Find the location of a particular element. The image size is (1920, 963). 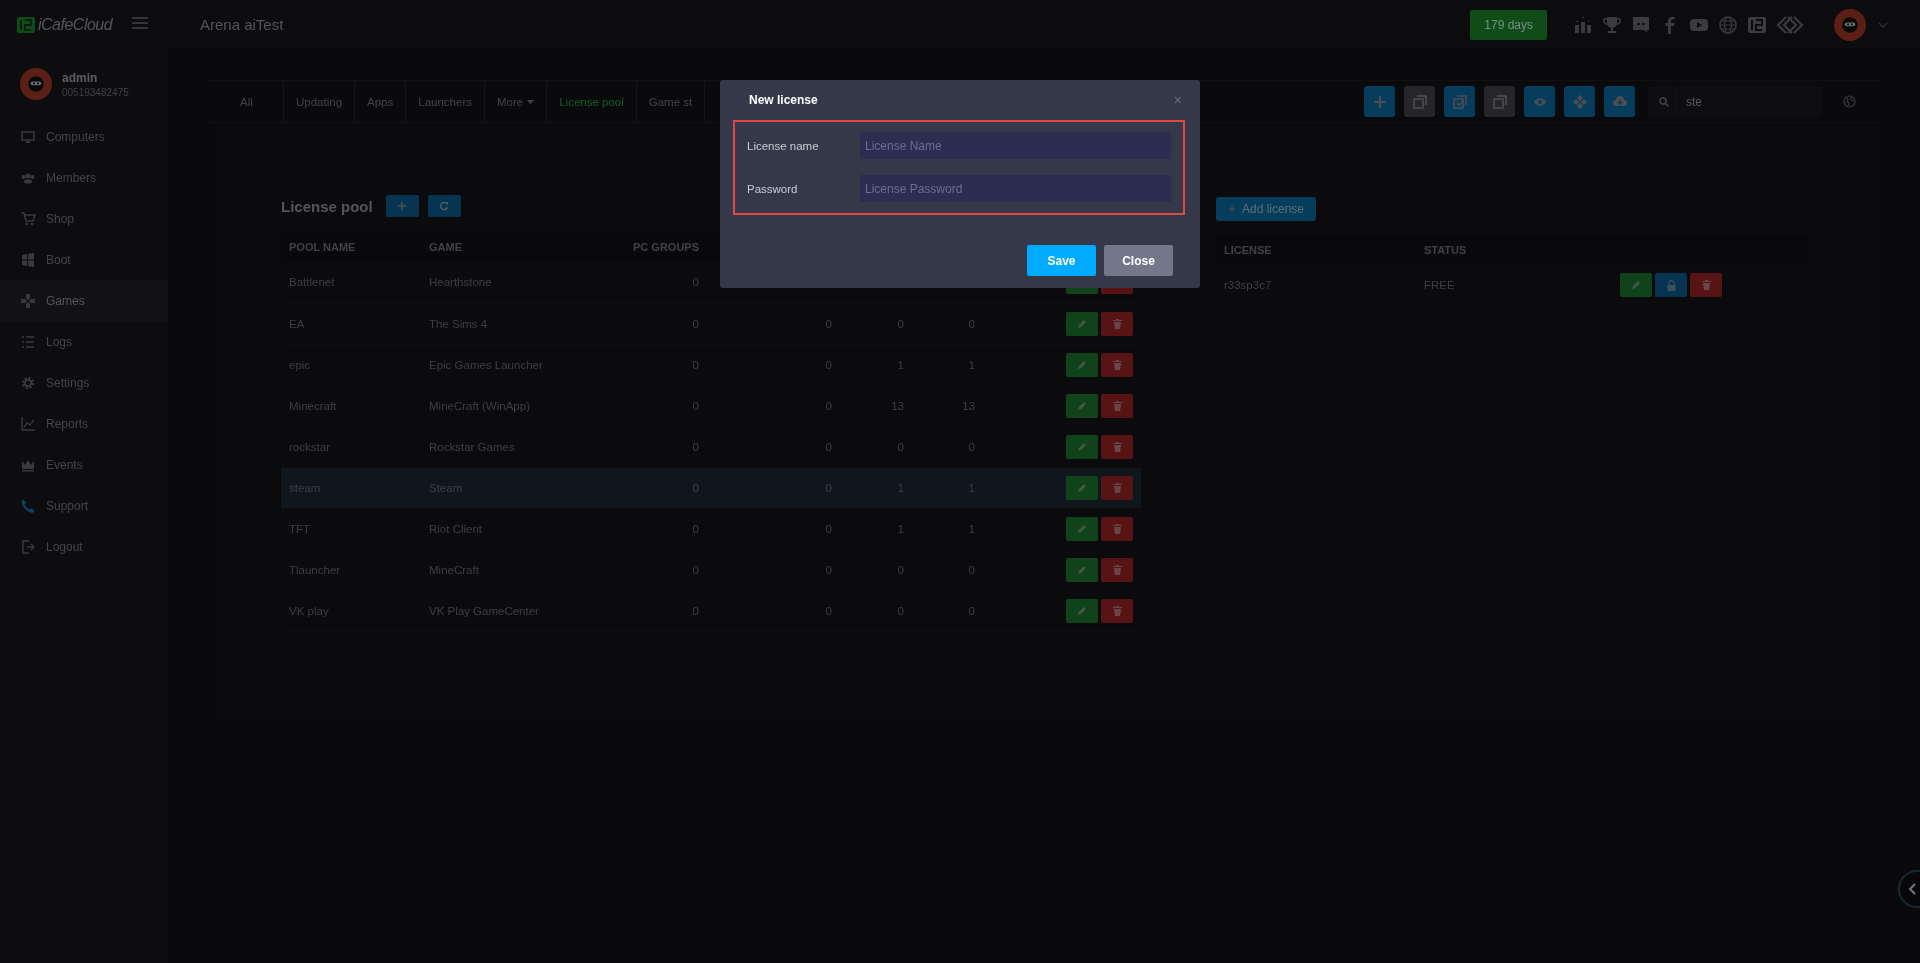

trophy-icon is located at coordinates (1612, 24).